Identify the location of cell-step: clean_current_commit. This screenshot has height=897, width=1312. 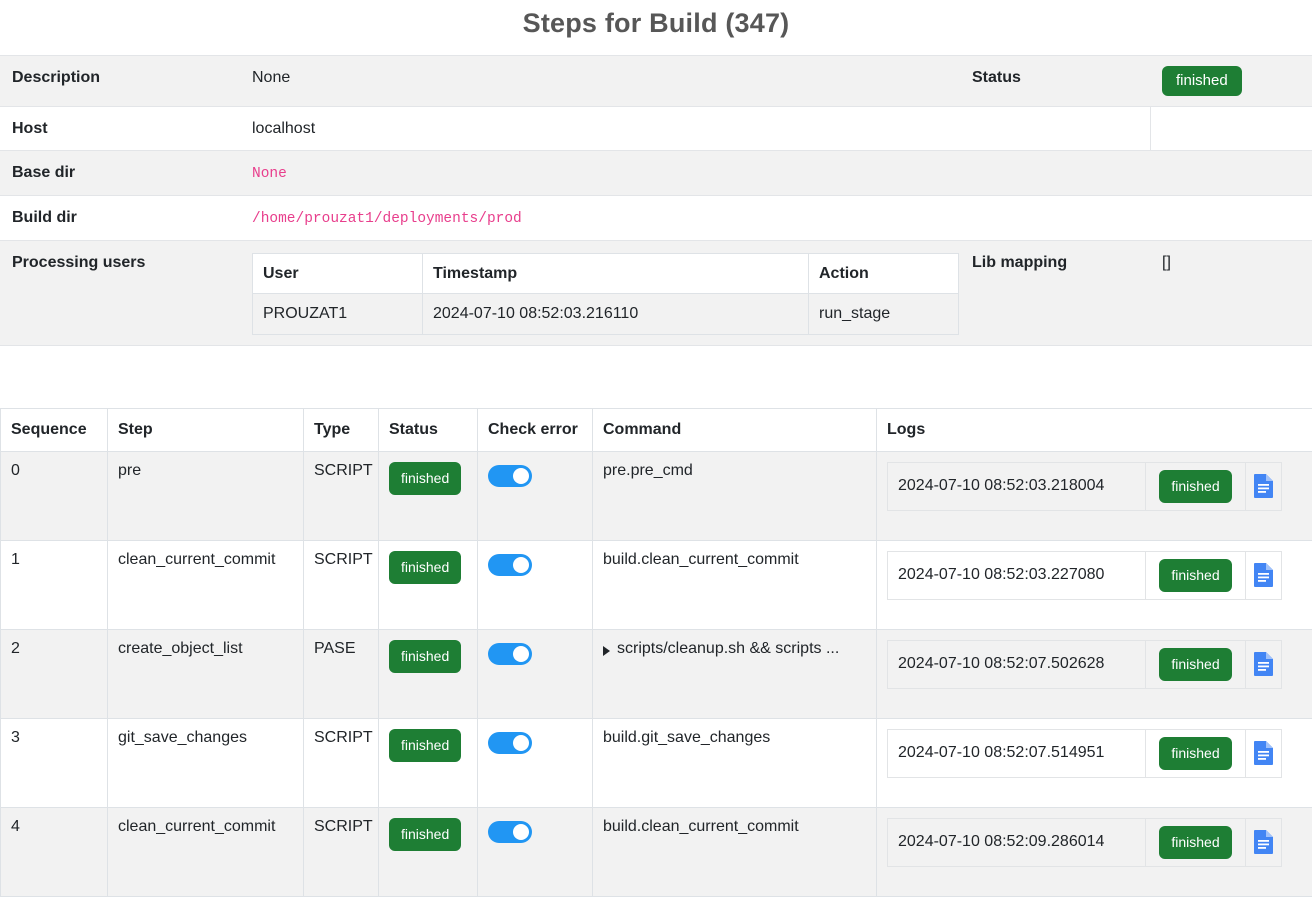
(206, 851).